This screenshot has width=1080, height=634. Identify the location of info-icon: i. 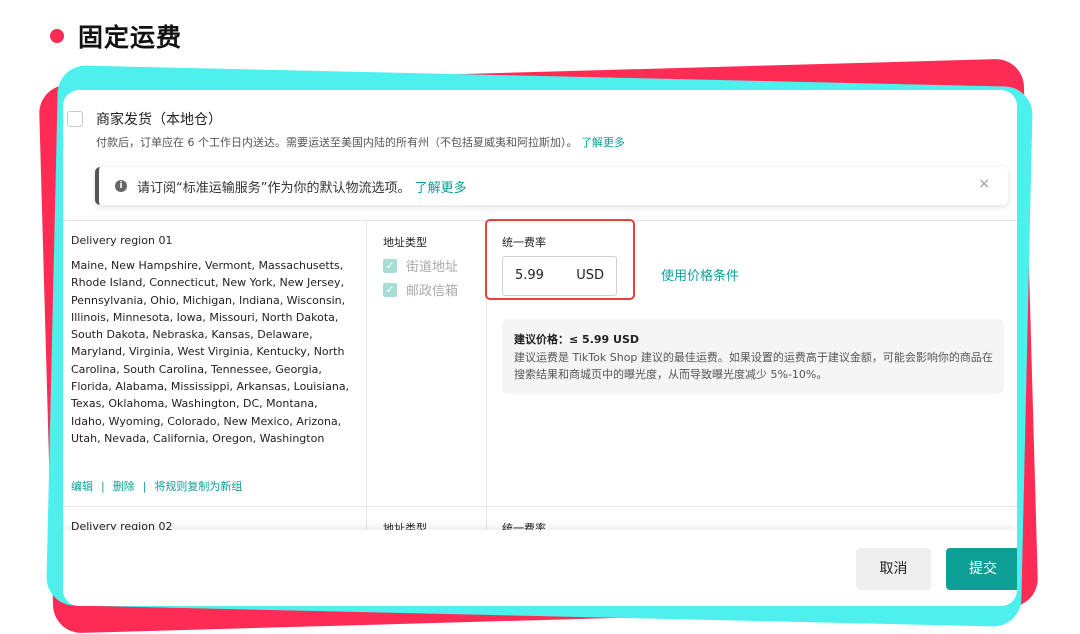
(121, 186).